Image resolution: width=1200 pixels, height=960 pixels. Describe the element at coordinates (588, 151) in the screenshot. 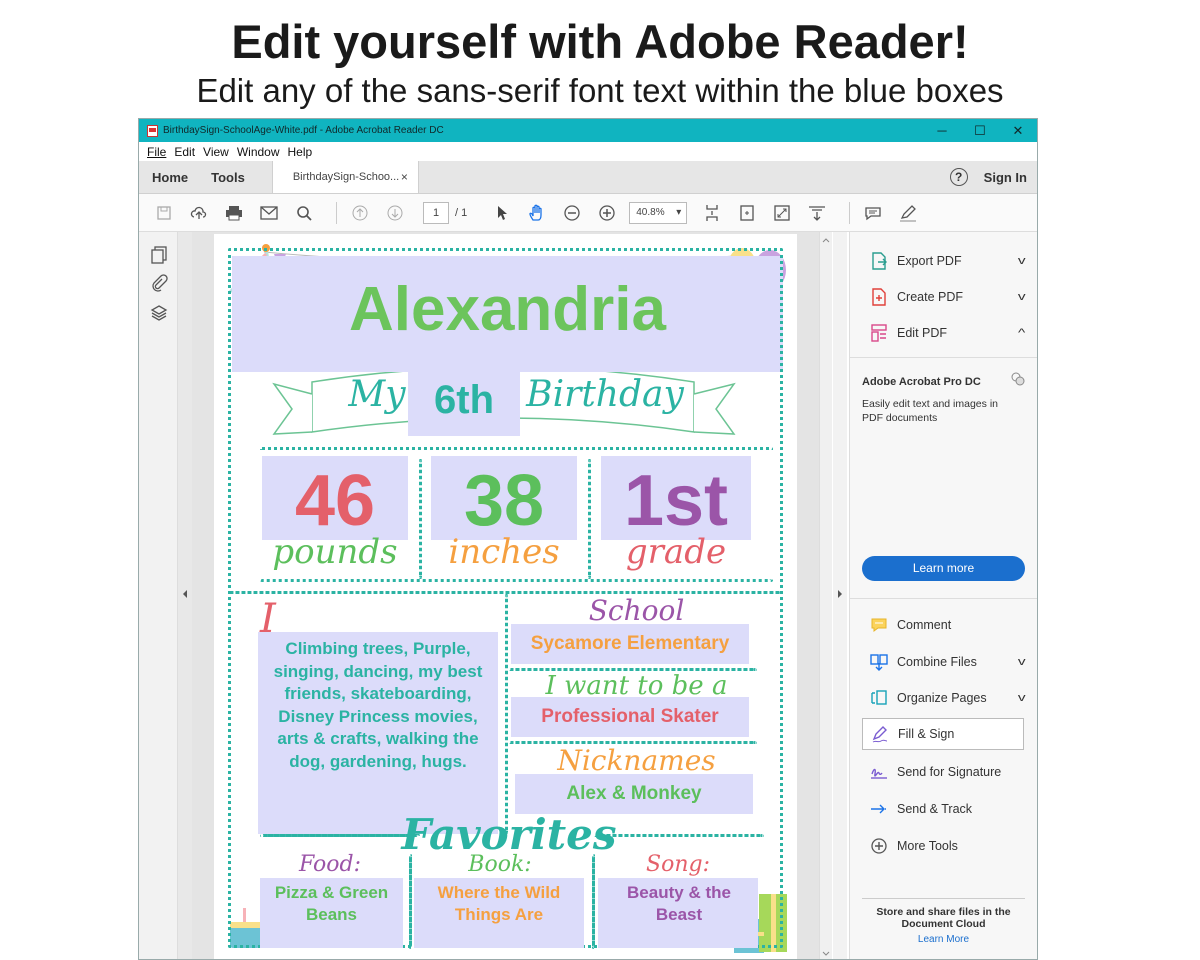

I see `menu-bar: File Edit View Window Help` at that location.